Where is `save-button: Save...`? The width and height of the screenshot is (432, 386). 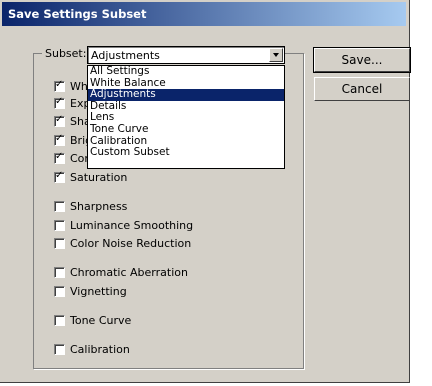
save-button: Save... is located at coordinates (362, 60).